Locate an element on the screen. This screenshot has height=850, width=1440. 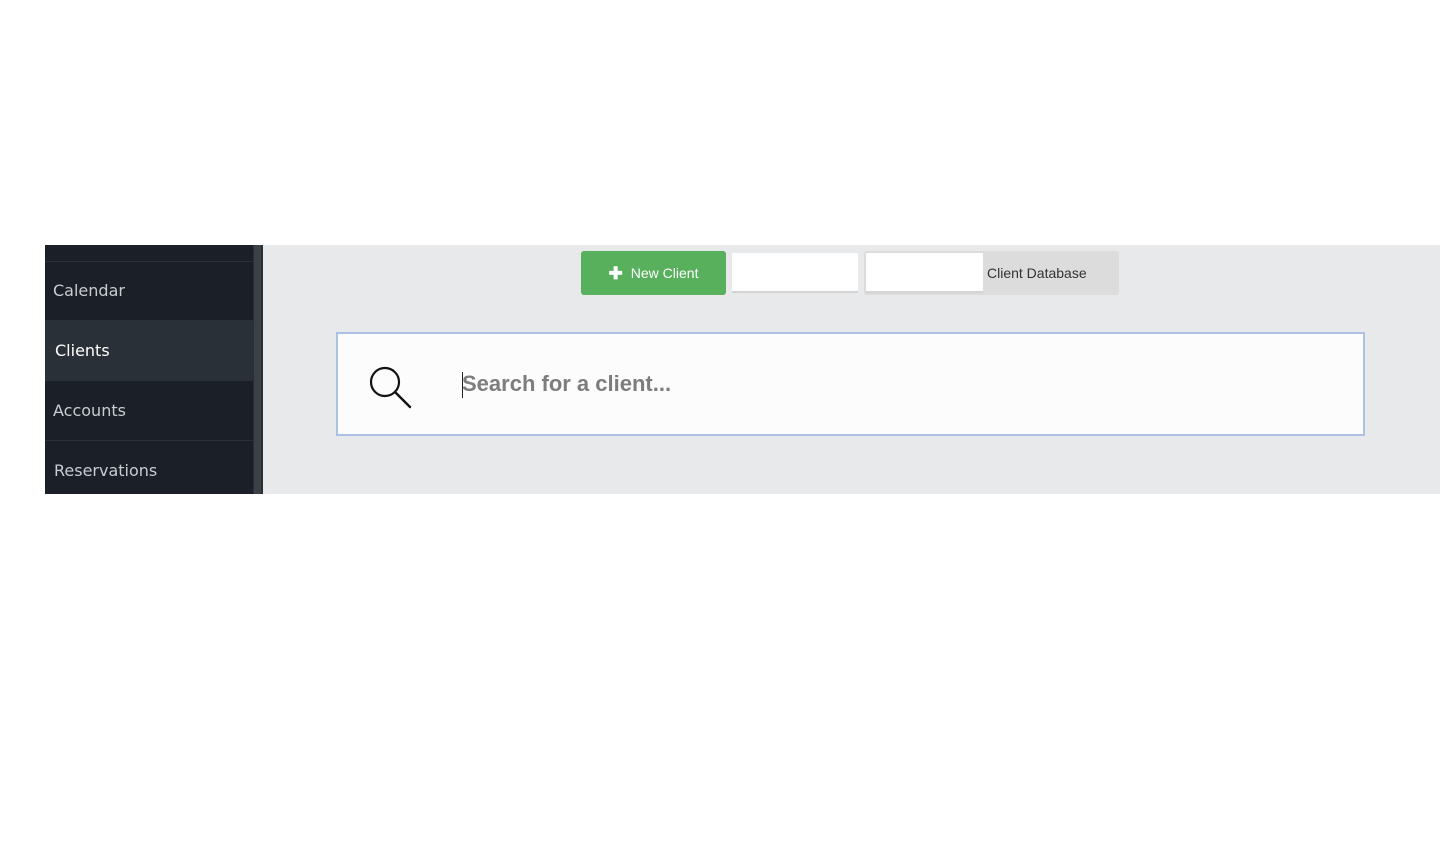
sidebar-item-reservations: Reservations is located at coordinates (149, 467).